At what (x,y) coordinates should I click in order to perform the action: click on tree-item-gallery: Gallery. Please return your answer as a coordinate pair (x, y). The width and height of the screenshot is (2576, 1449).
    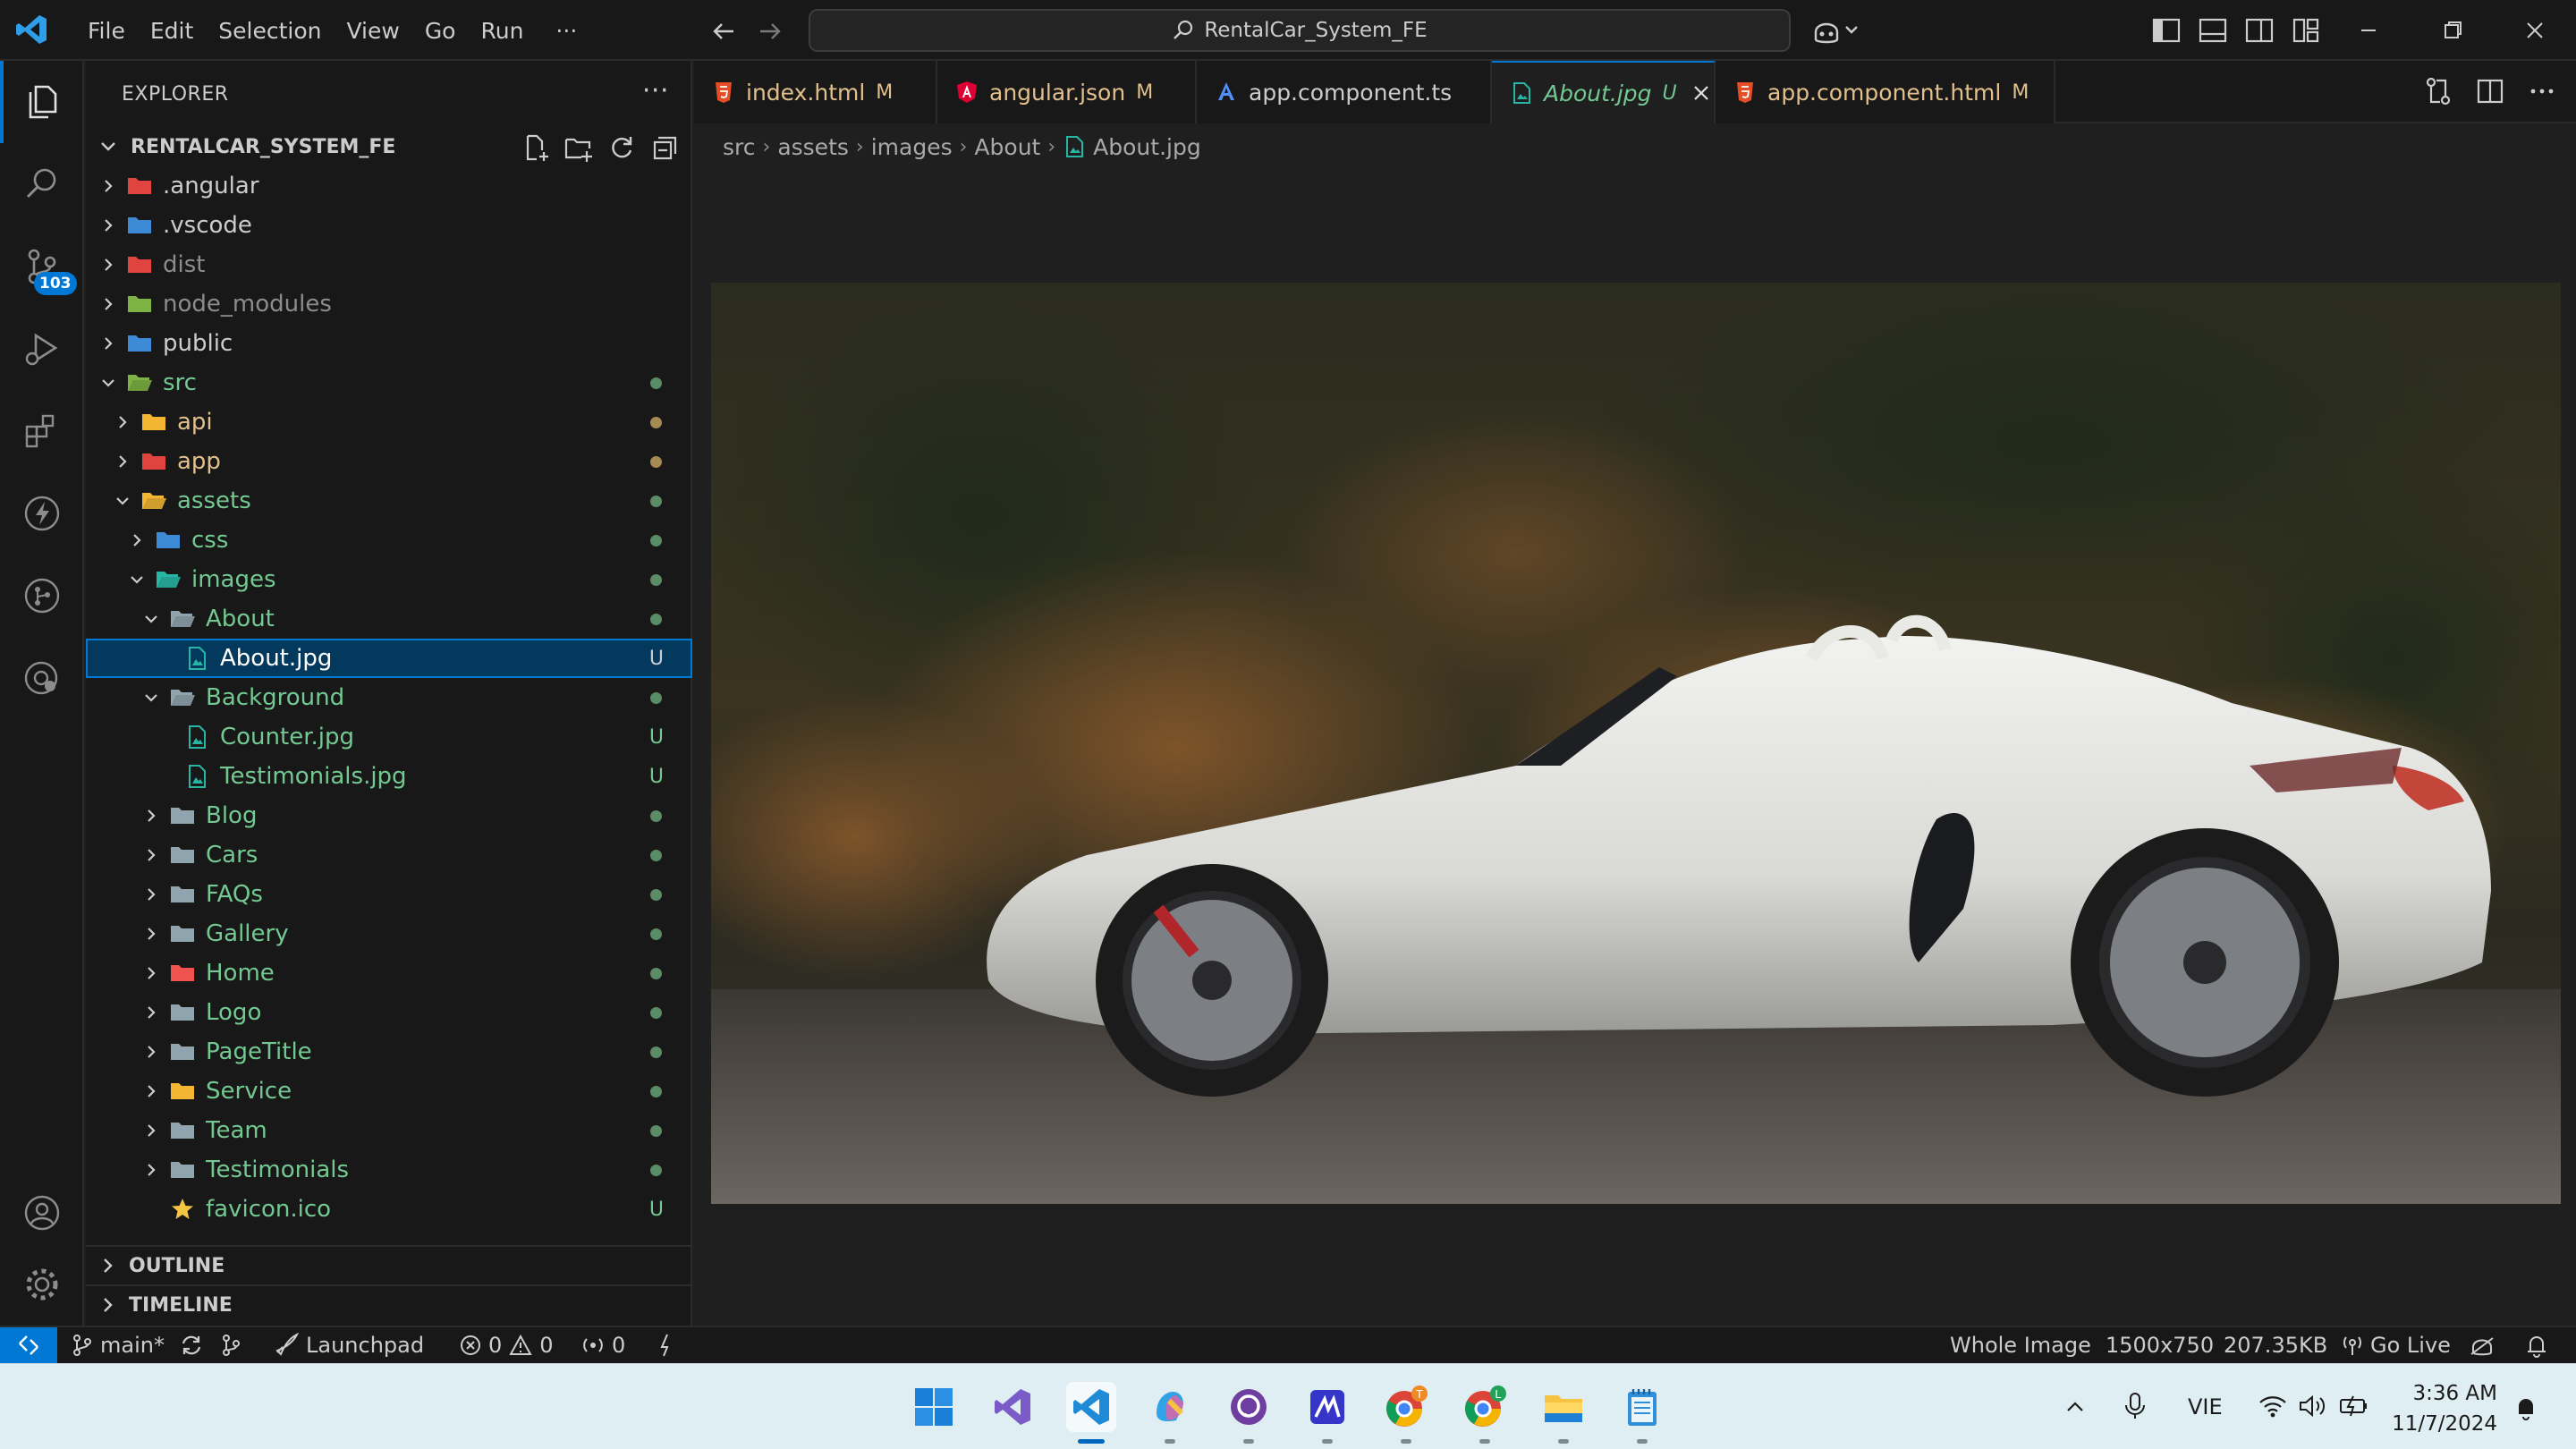
    Looking at the image, I should click on (389, 933).